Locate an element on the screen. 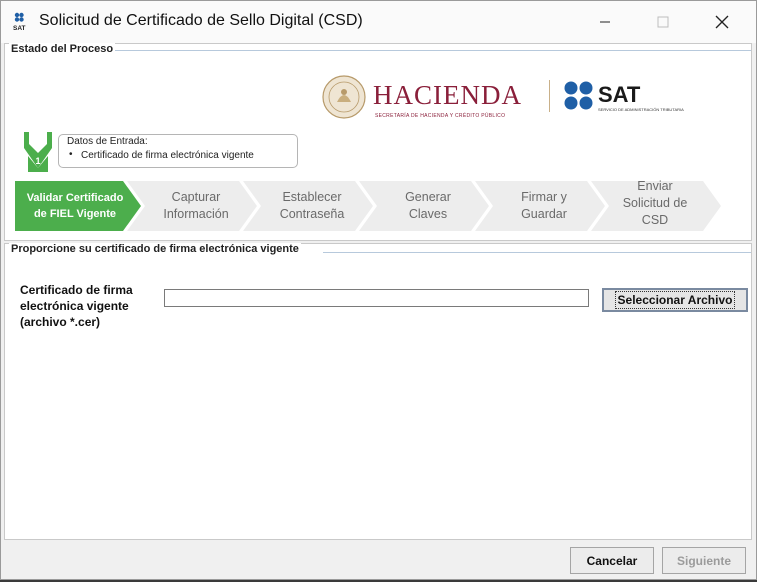 The height and width of the screenshot is (582, 757). next-button: Siguiente is located at coordinates (704, 560).